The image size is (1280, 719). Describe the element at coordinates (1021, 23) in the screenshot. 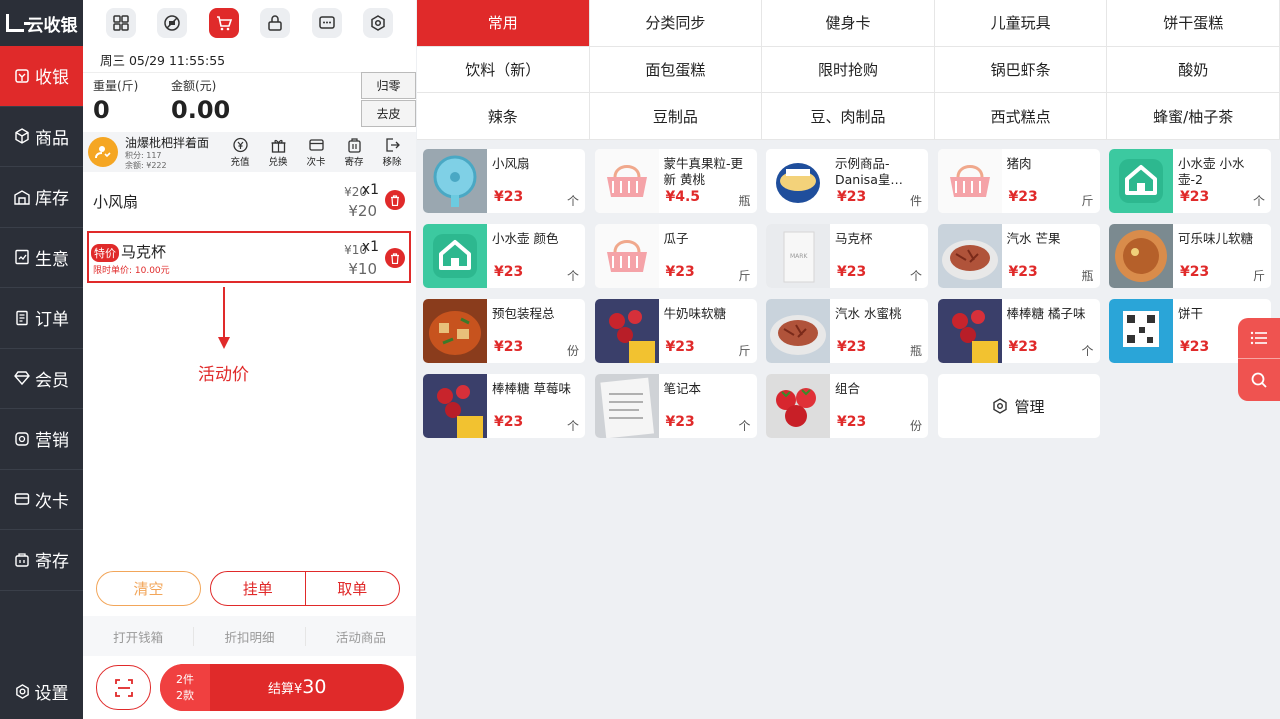

I see `category-tab: 儿童玩具` at that location.